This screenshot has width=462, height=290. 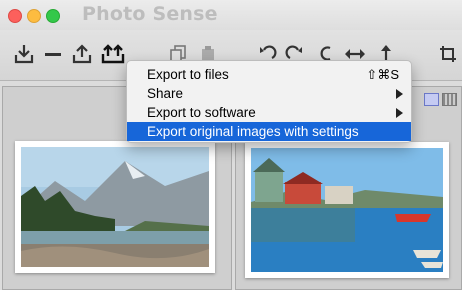 What do you see at coordinates (188, 74) in the screenshot?
I see `menu-item-label: Export to files` at bounding box center [188, 74].